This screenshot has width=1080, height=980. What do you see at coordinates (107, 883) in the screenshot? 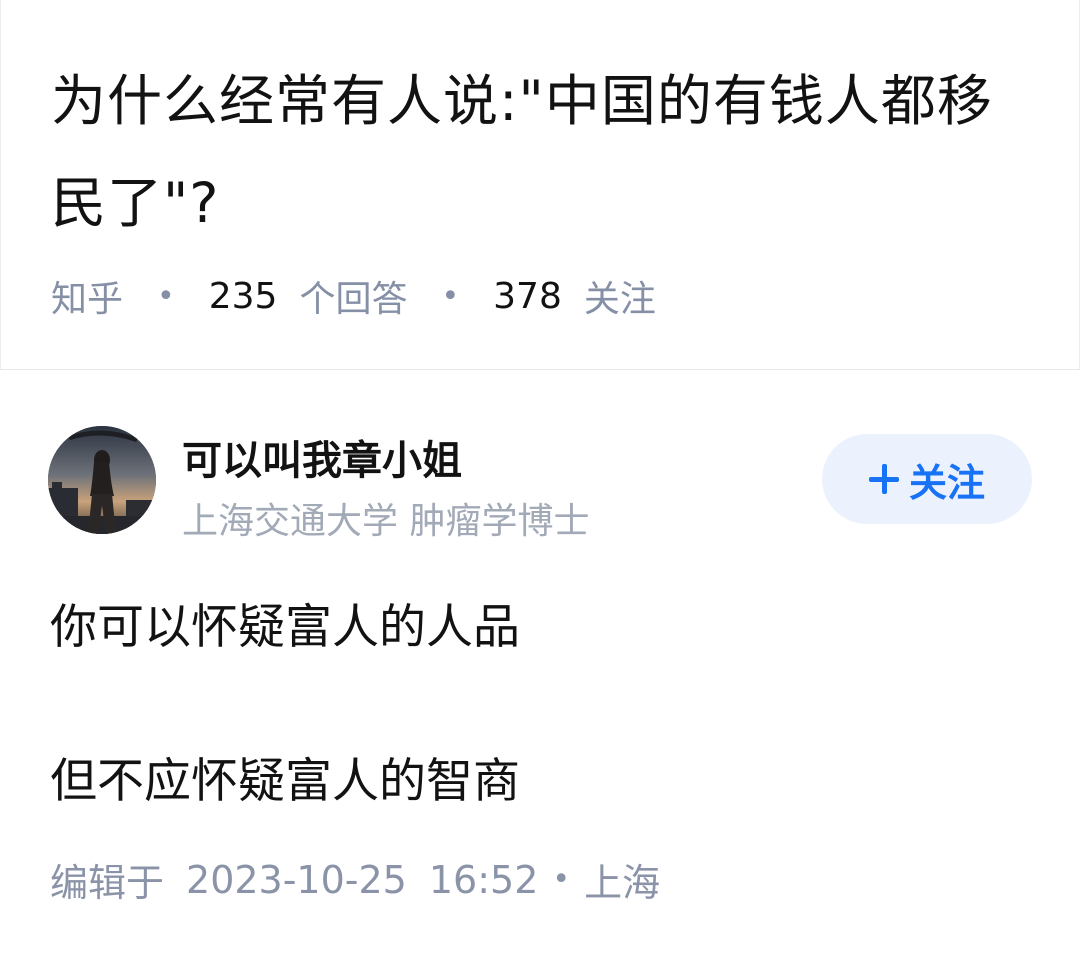
I see `edited-label: 编辑于` at bounding box center [107, 883].